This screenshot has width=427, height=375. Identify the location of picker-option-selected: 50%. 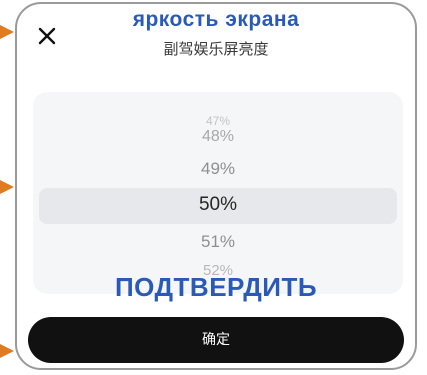
(218, 205).